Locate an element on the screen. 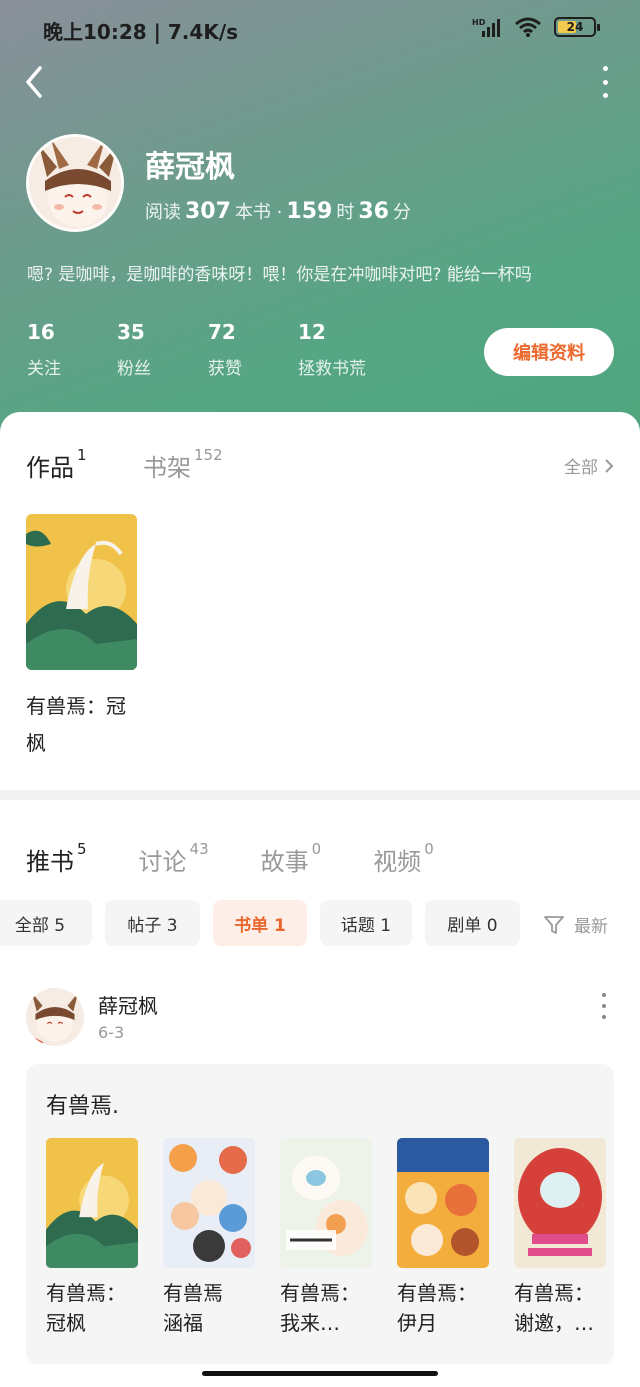  book-title-line1: 有兽焉 is located at coordinates (193, 1293).